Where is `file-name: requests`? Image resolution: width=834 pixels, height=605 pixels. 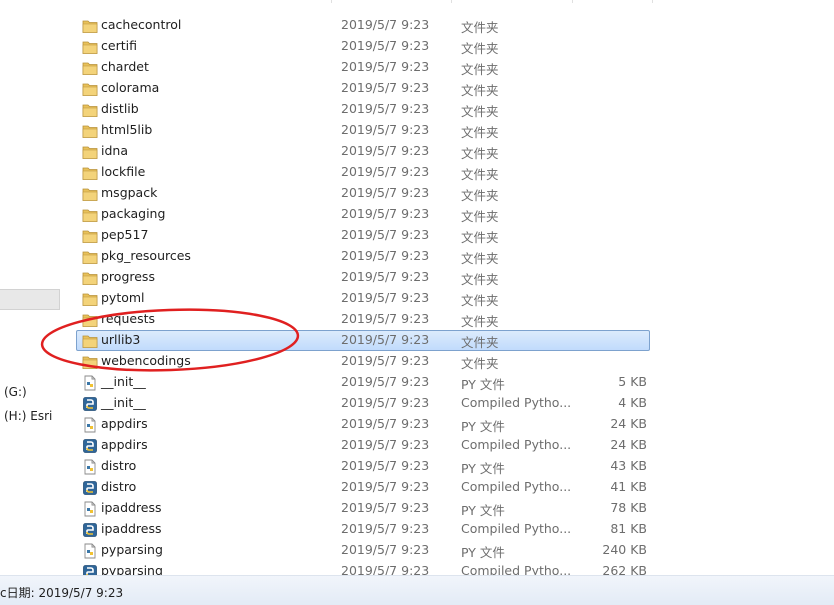
file-name: requests is located at coordinates (128, 318).